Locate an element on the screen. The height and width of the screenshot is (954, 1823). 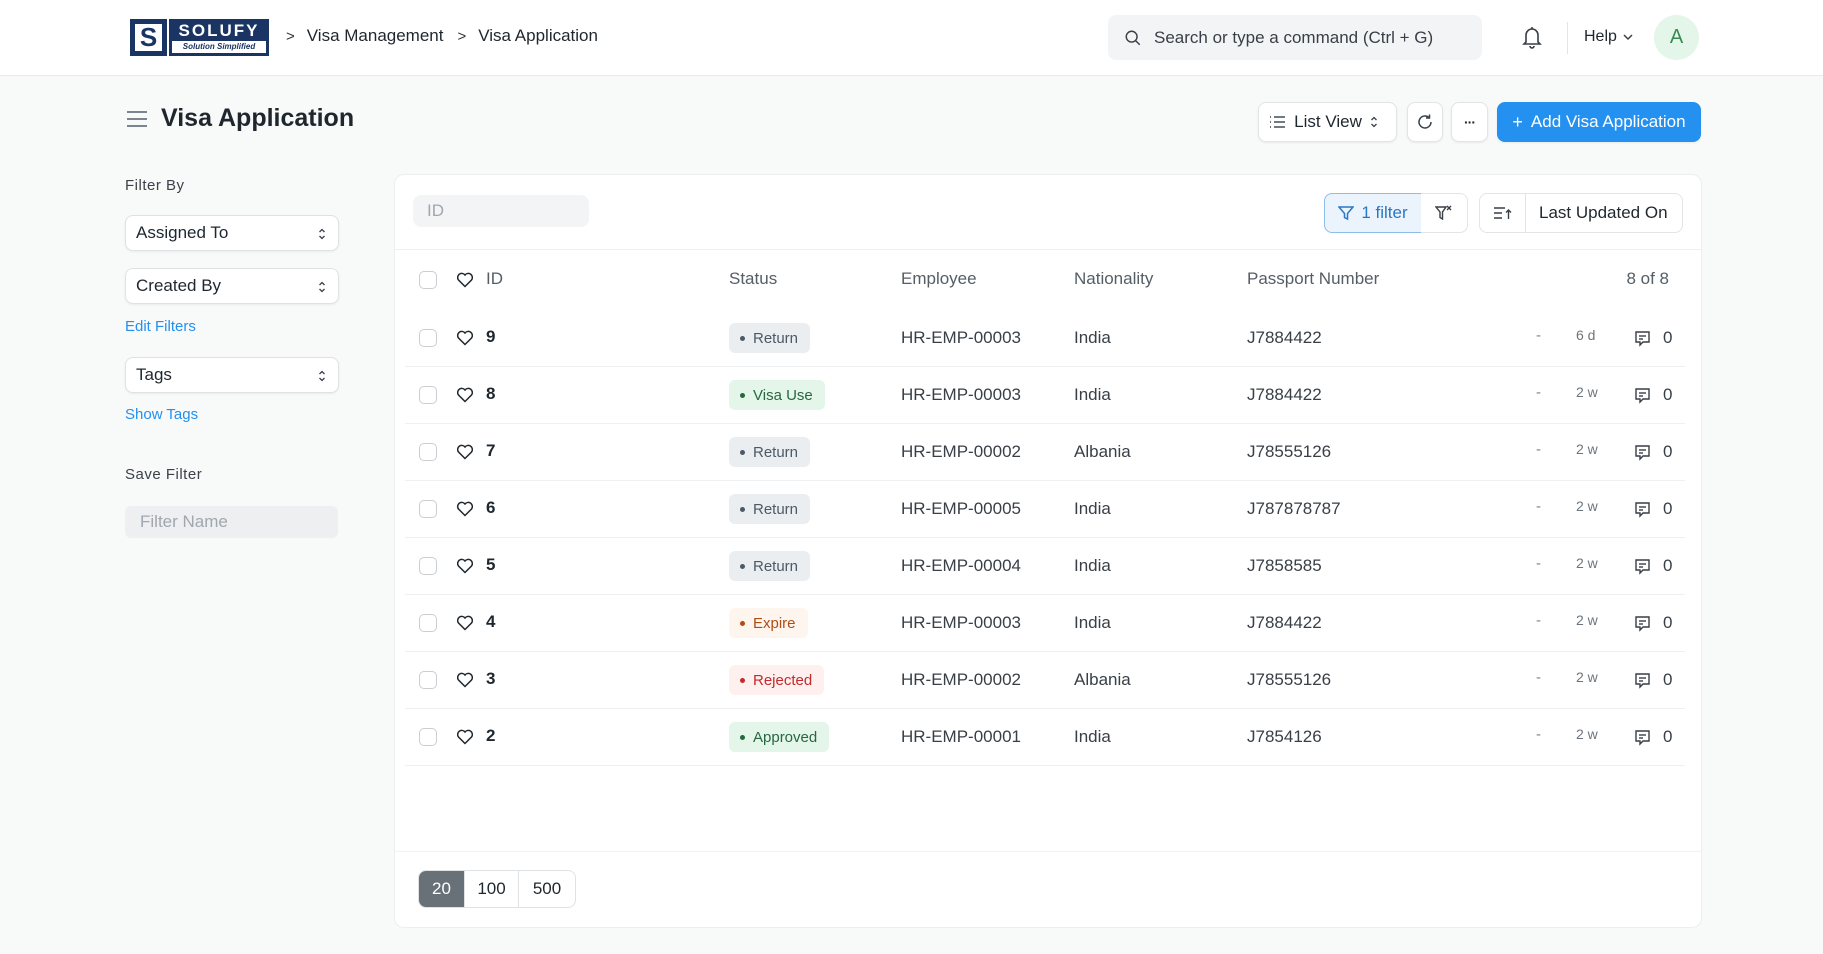
employee-cell: HR-EMP-00003 is located at coordinates (961, 622).